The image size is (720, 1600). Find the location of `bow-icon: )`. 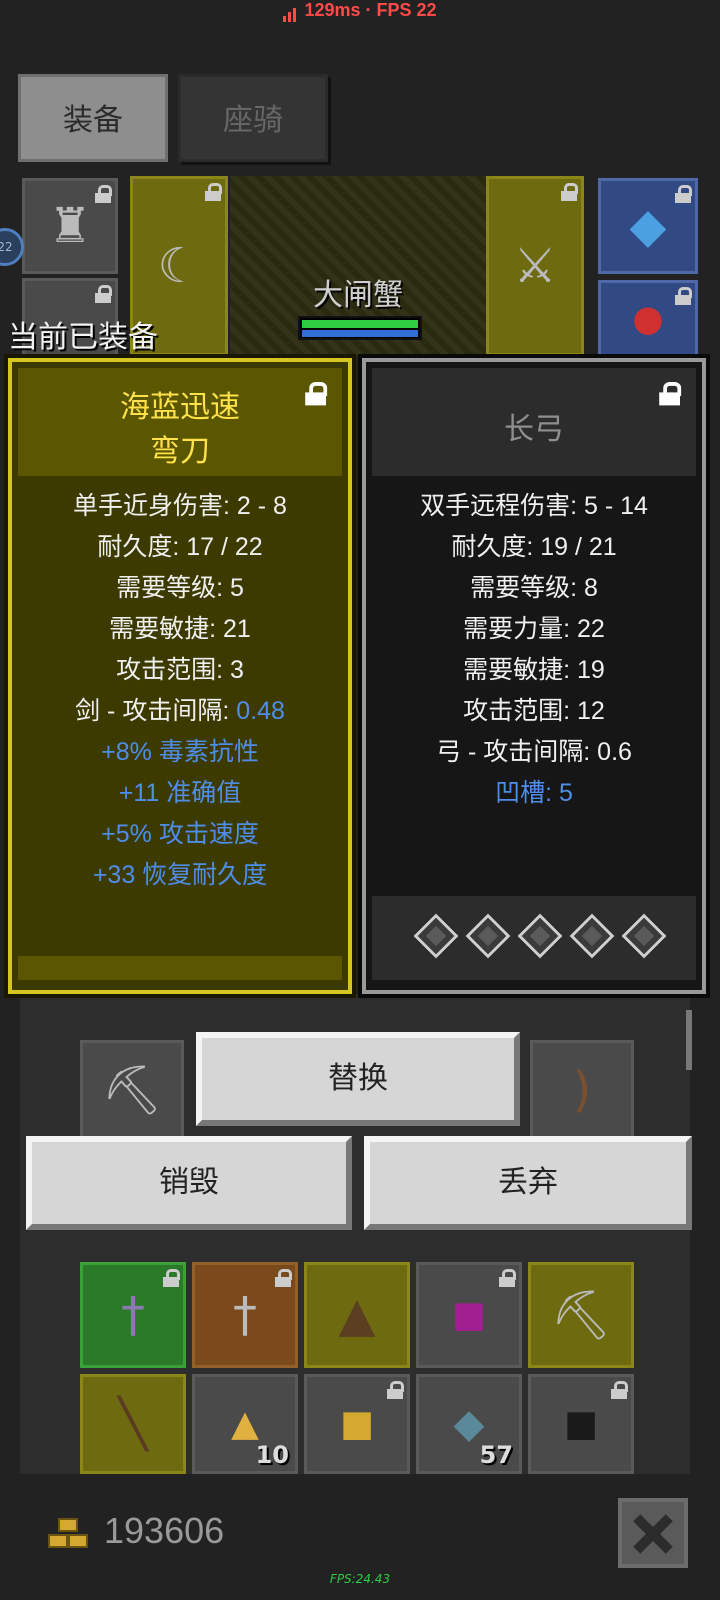

bow-icon: ) is located at coordinates (582, 1090).